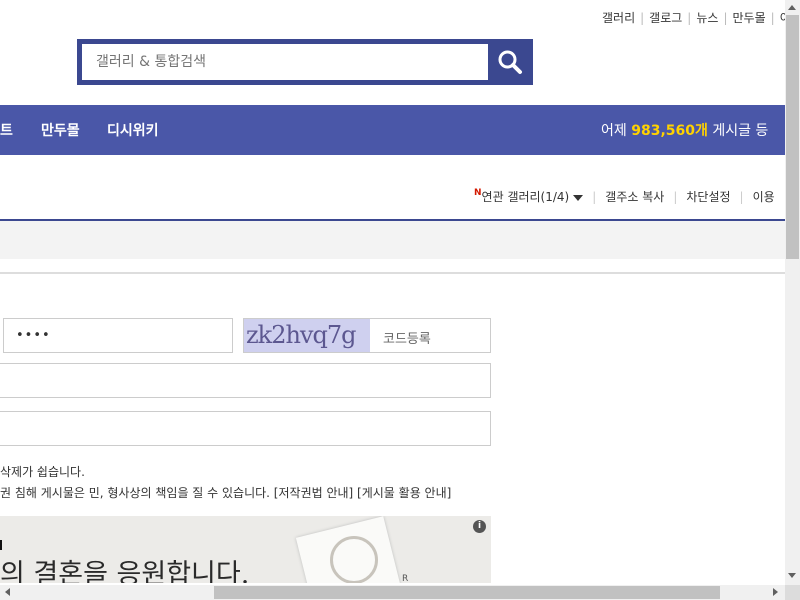  I want to click on top-link-gallery: 갤러리, so click(618, 18).